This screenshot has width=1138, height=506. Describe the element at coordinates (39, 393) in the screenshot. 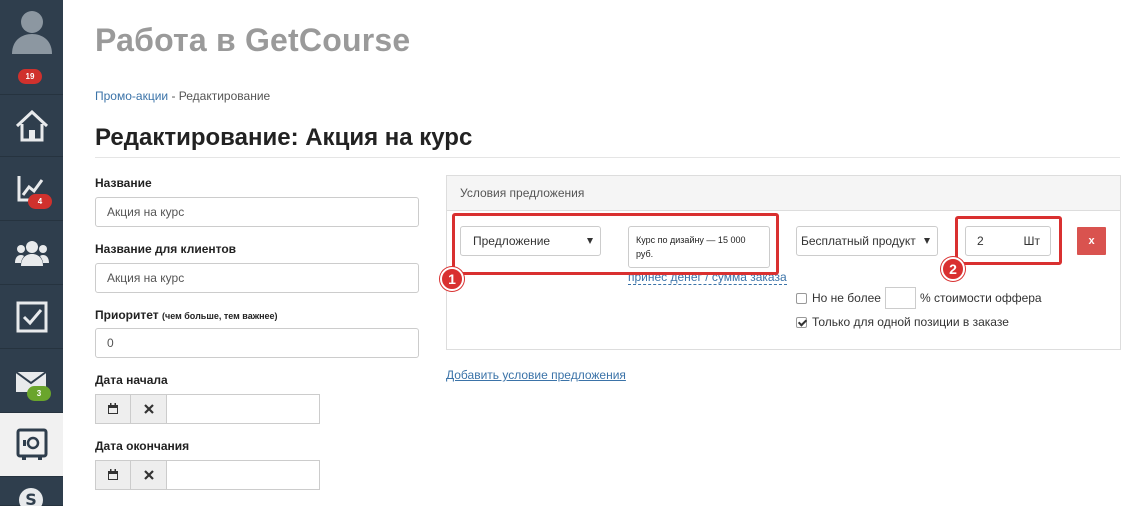

I see `messages-badge: 3` at that location.